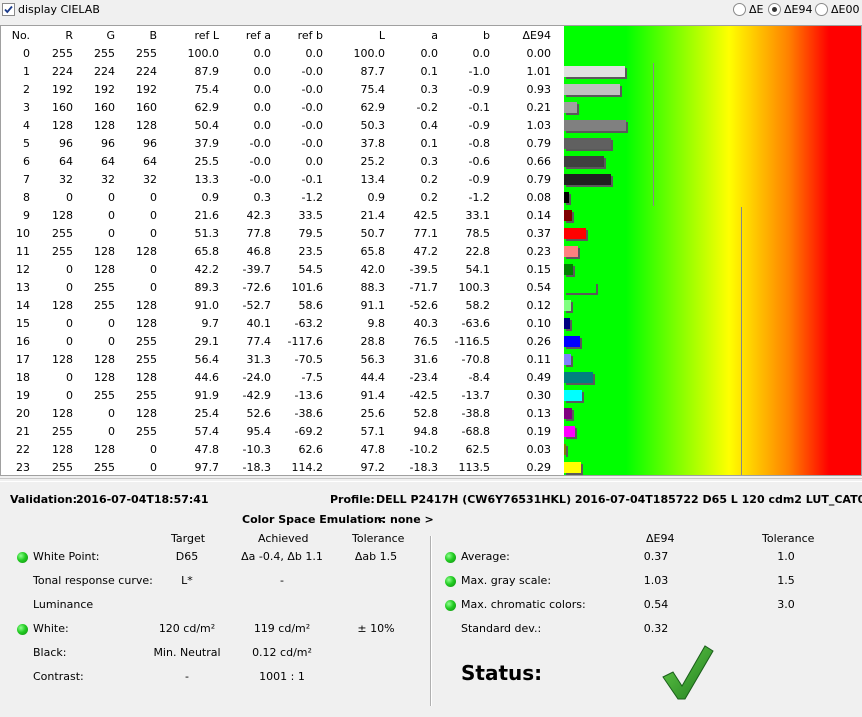  Describe the element at coordinates (282, 288) in the screenshot. I see `table-row: 13 0 255 0 89.3 -72.6 101.6 88.3 -71.7 100.3 0.54` at that location.